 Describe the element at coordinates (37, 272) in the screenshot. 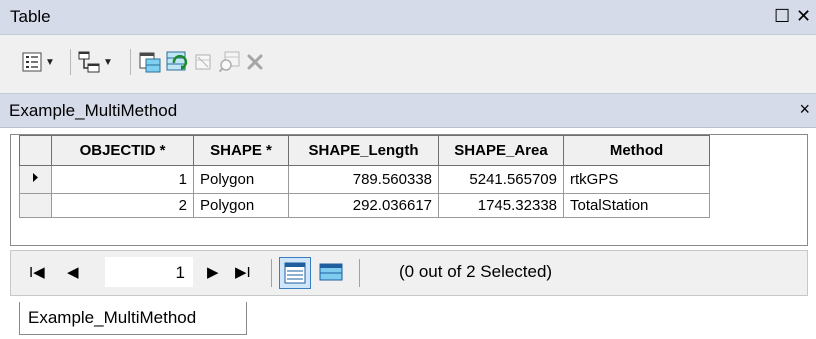

I see `first-record-icon: I◀` at that location.